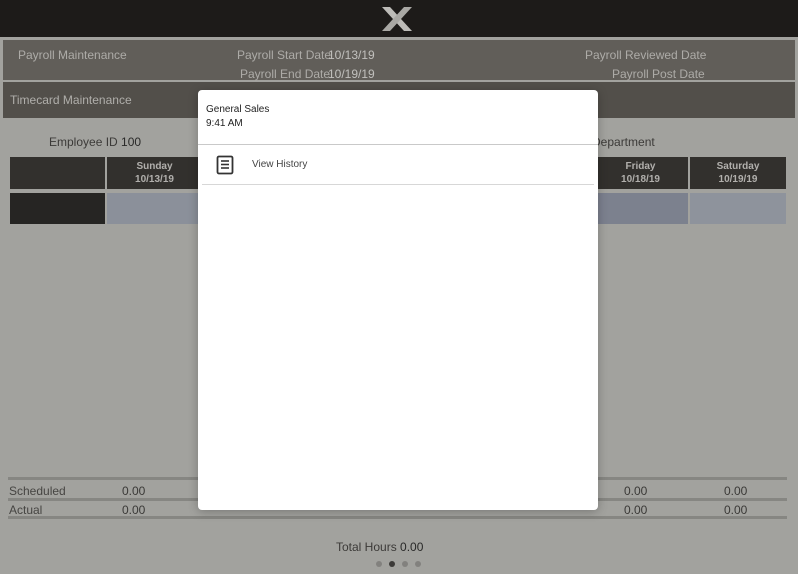 This screenshot has height=574, width=798. Describe the element at coordinates (280, 164) in the screenshot. I see `view-history-label: View History` at that location.